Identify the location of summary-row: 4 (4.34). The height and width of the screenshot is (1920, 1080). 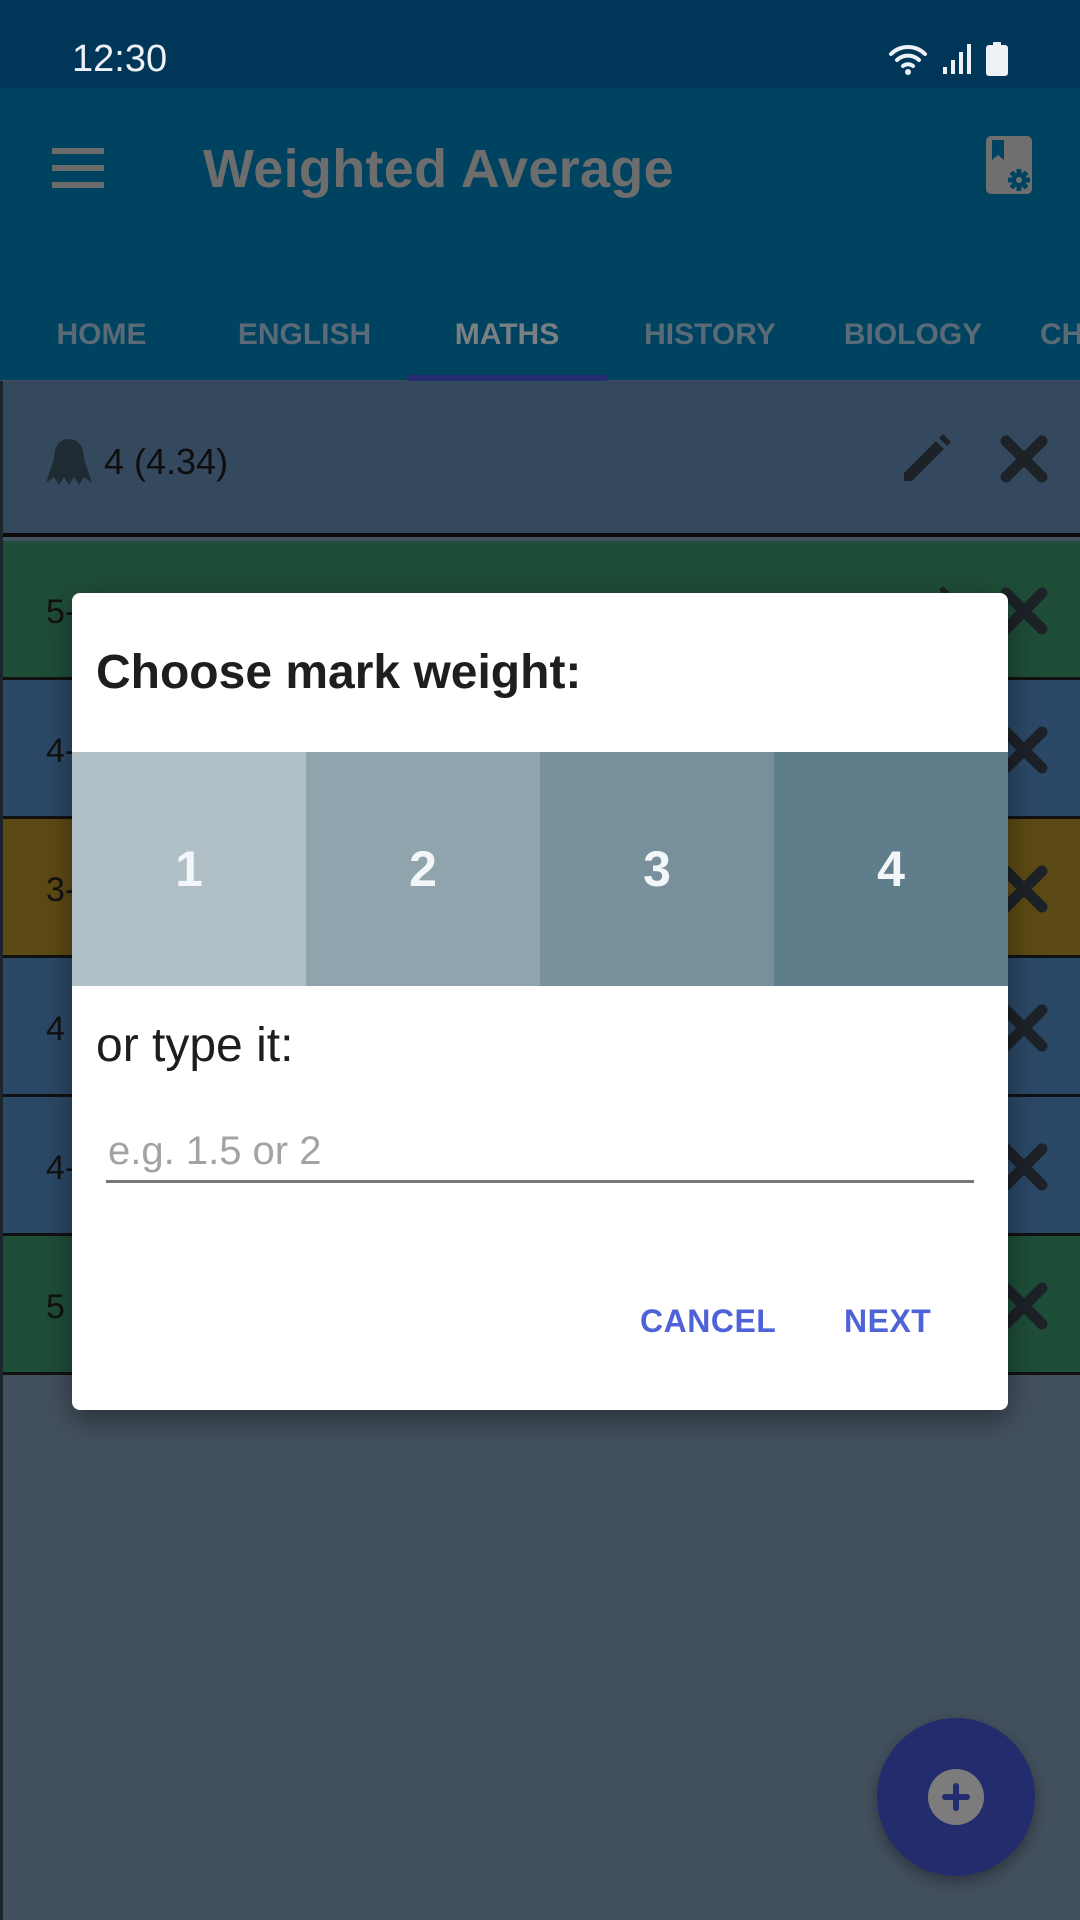
(541, 459).